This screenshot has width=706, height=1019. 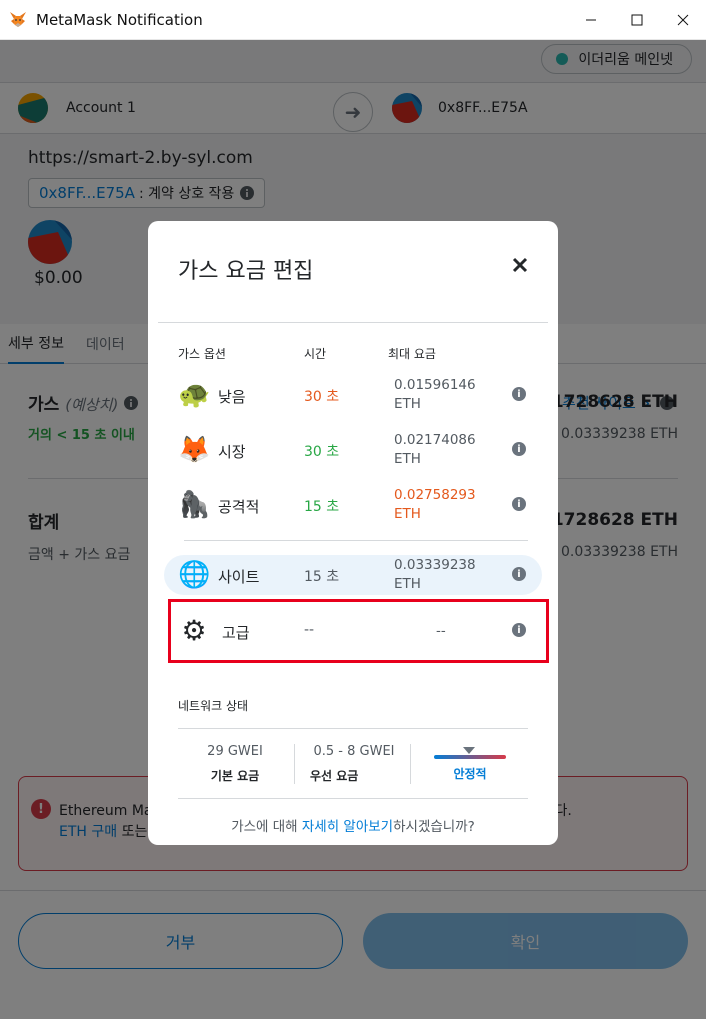 What do you see at coordinates (353, 505) in the screenshot?
I see `gas-option-aggressive: 🦍 공격적 15 초 0.02758293 ETH i` at bounding box center [353, 505].